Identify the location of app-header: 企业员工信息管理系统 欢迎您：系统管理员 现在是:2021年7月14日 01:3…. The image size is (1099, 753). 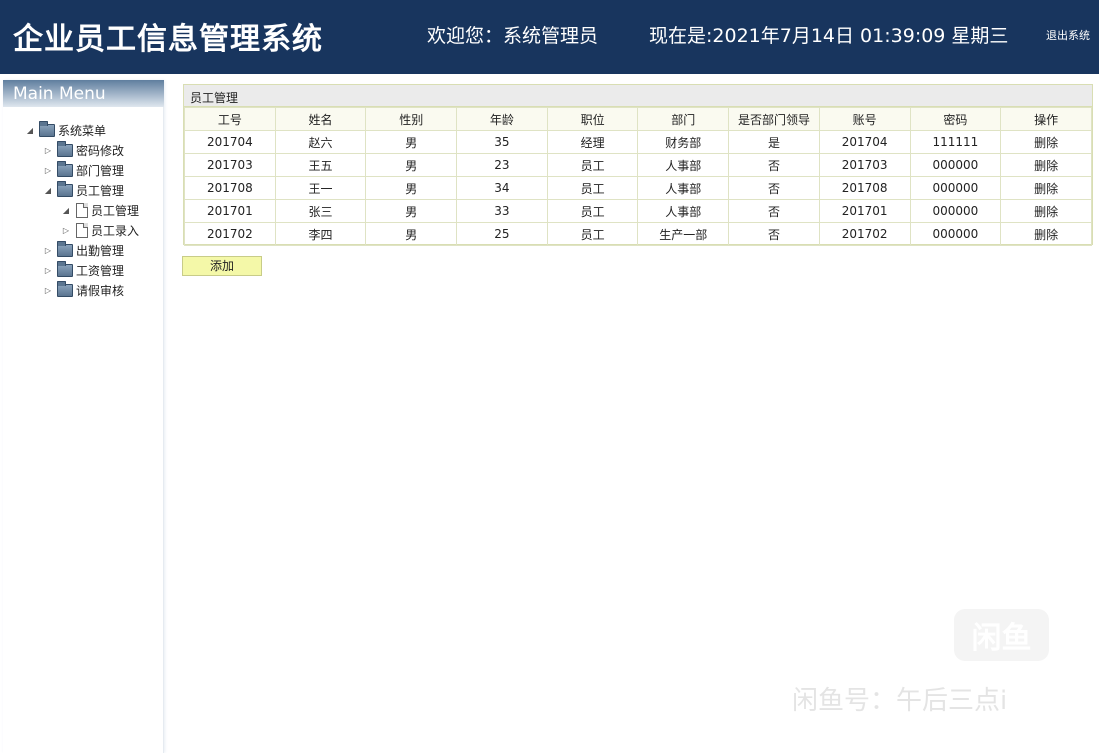
(549, 37).